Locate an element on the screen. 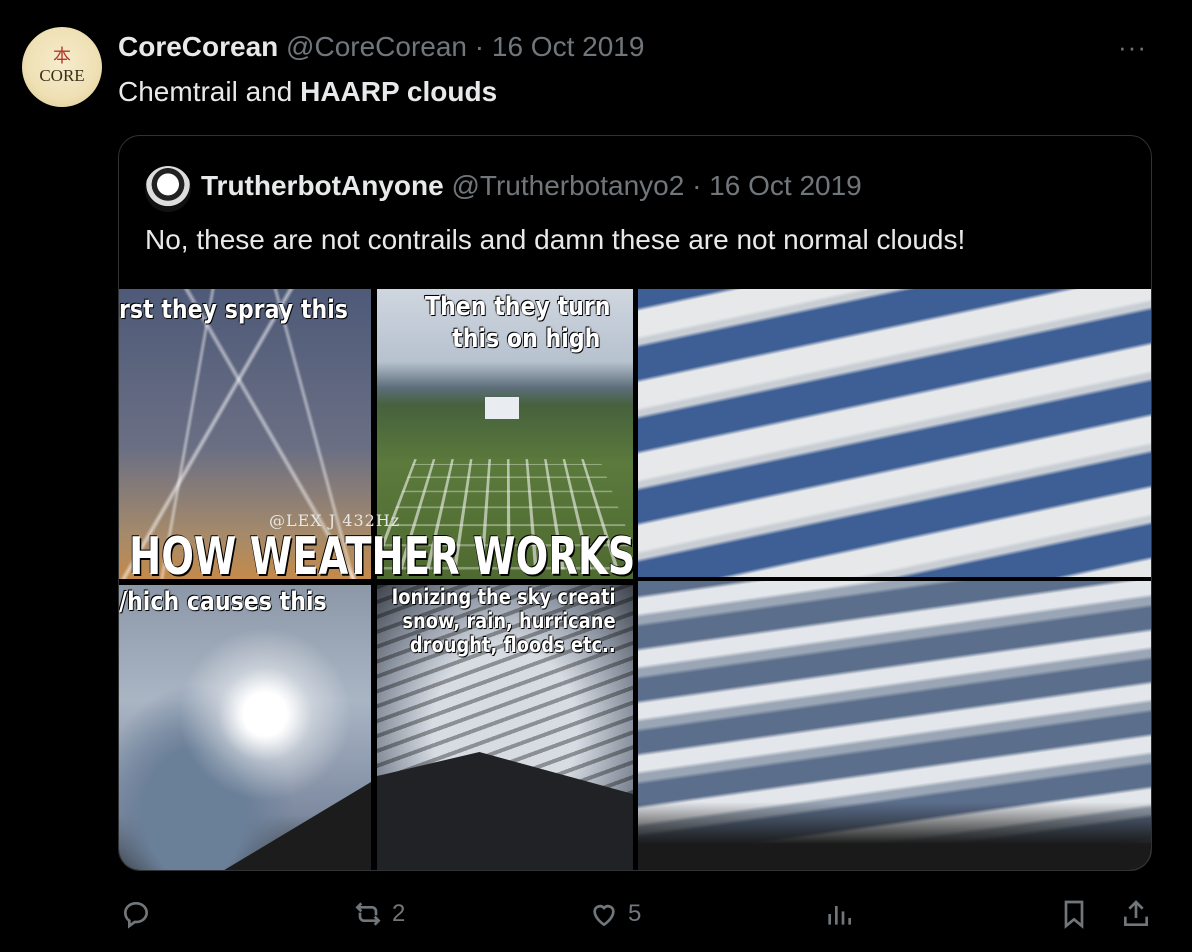 This screenshot has height=952, width=1192. reply-button is located at coordinates (136, 914).